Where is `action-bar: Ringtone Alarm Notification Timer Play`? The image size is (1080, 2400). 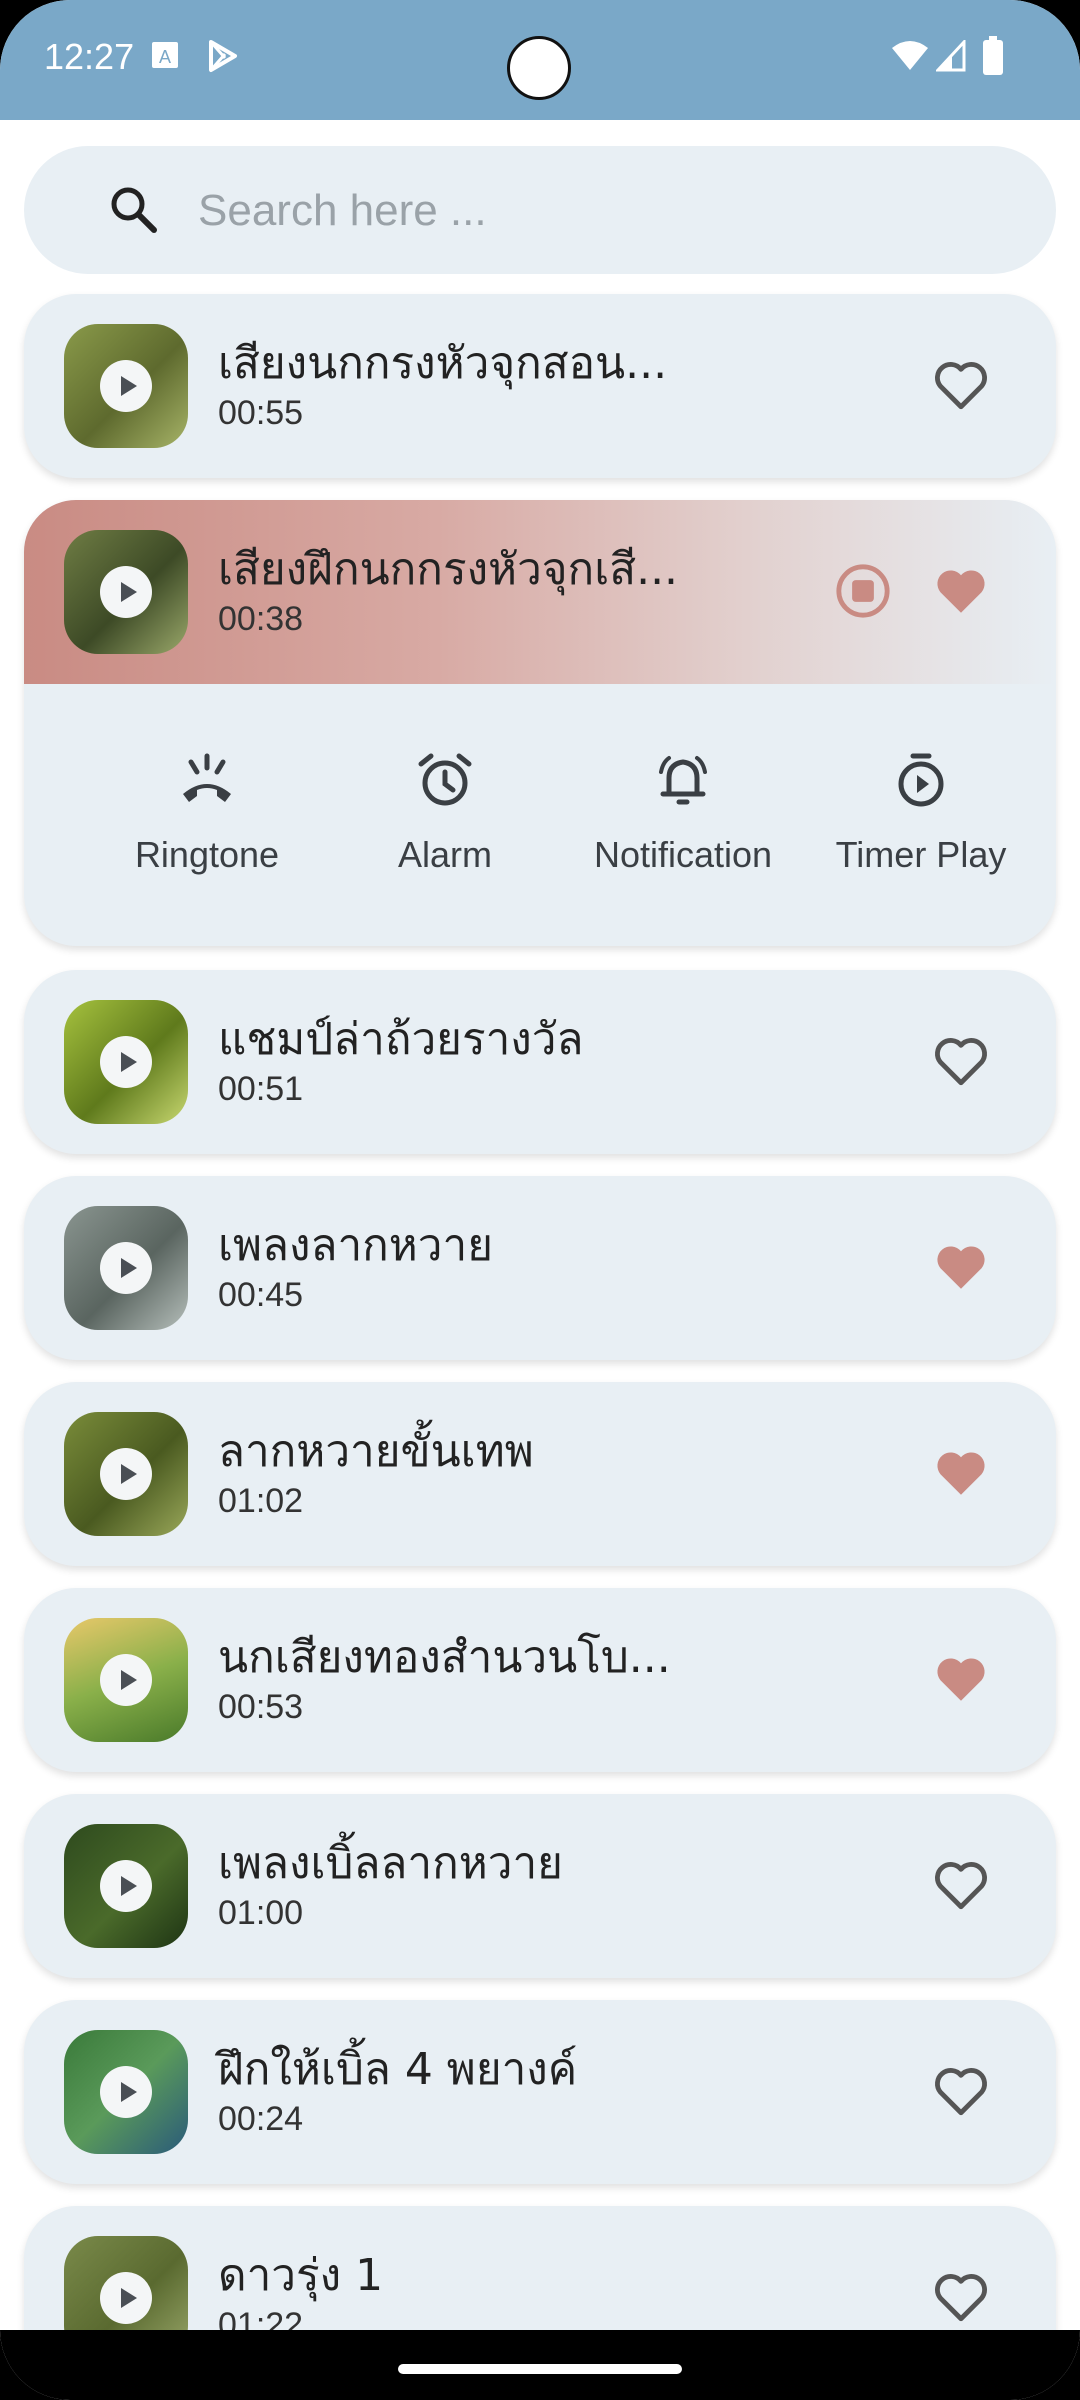 action-bar: Ringtone Alarm Notification Timer Play is located at coordinates (540, 815).